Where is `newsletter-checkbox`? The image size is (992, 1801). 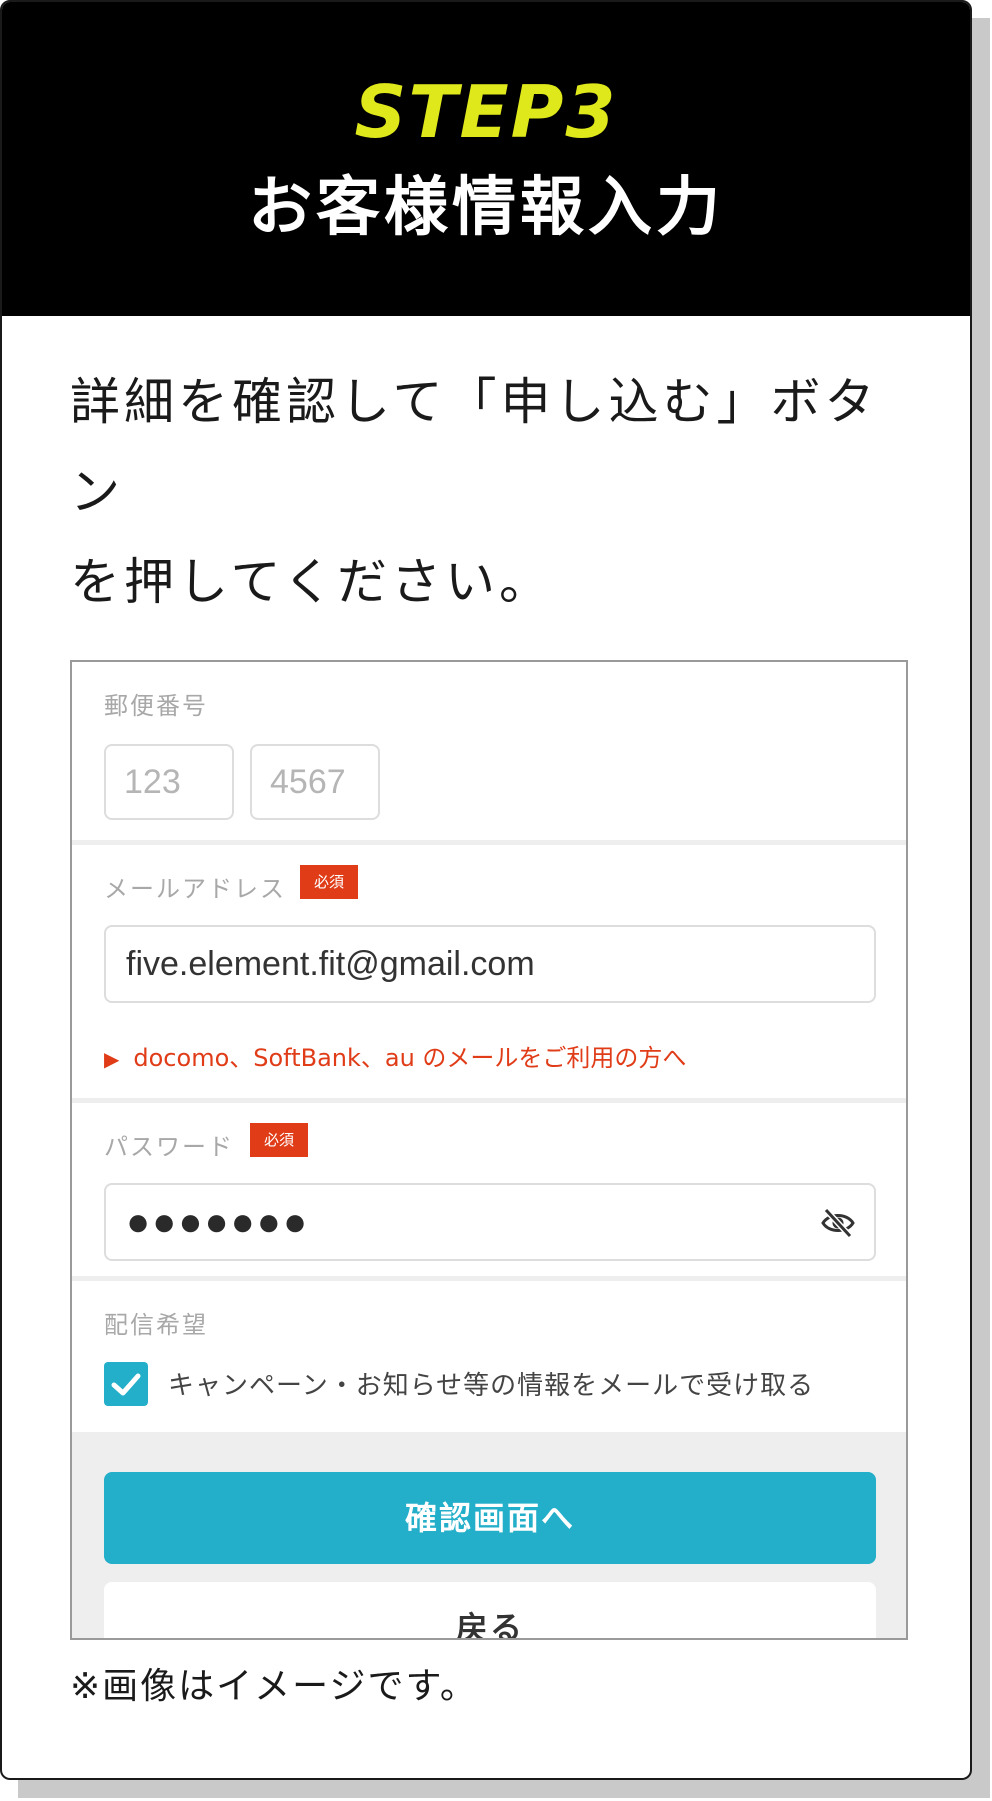 newsletter-checkbox is located at coordinates (126, 1384).